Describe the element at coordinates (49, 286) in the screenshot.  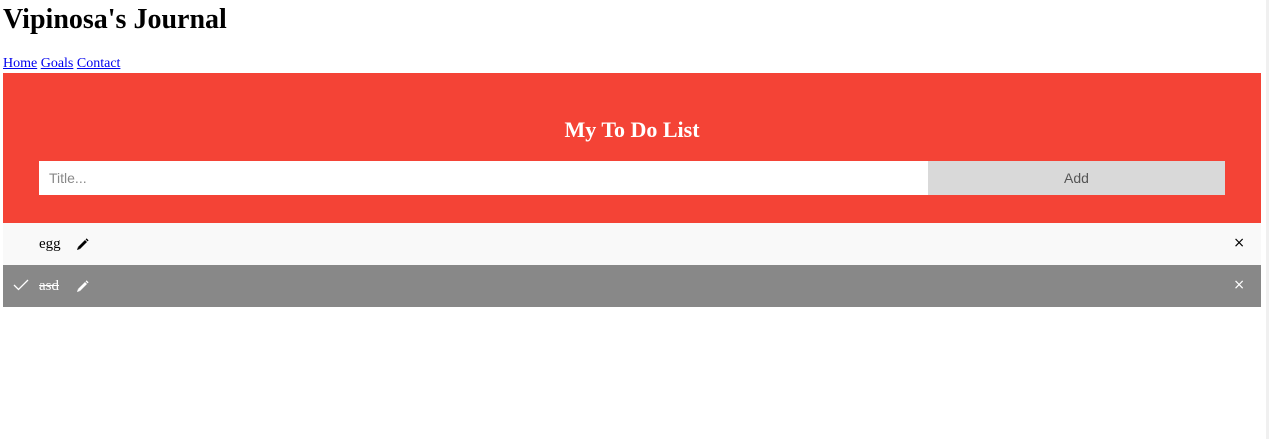
I see `todo-item-text: asd` at that location.